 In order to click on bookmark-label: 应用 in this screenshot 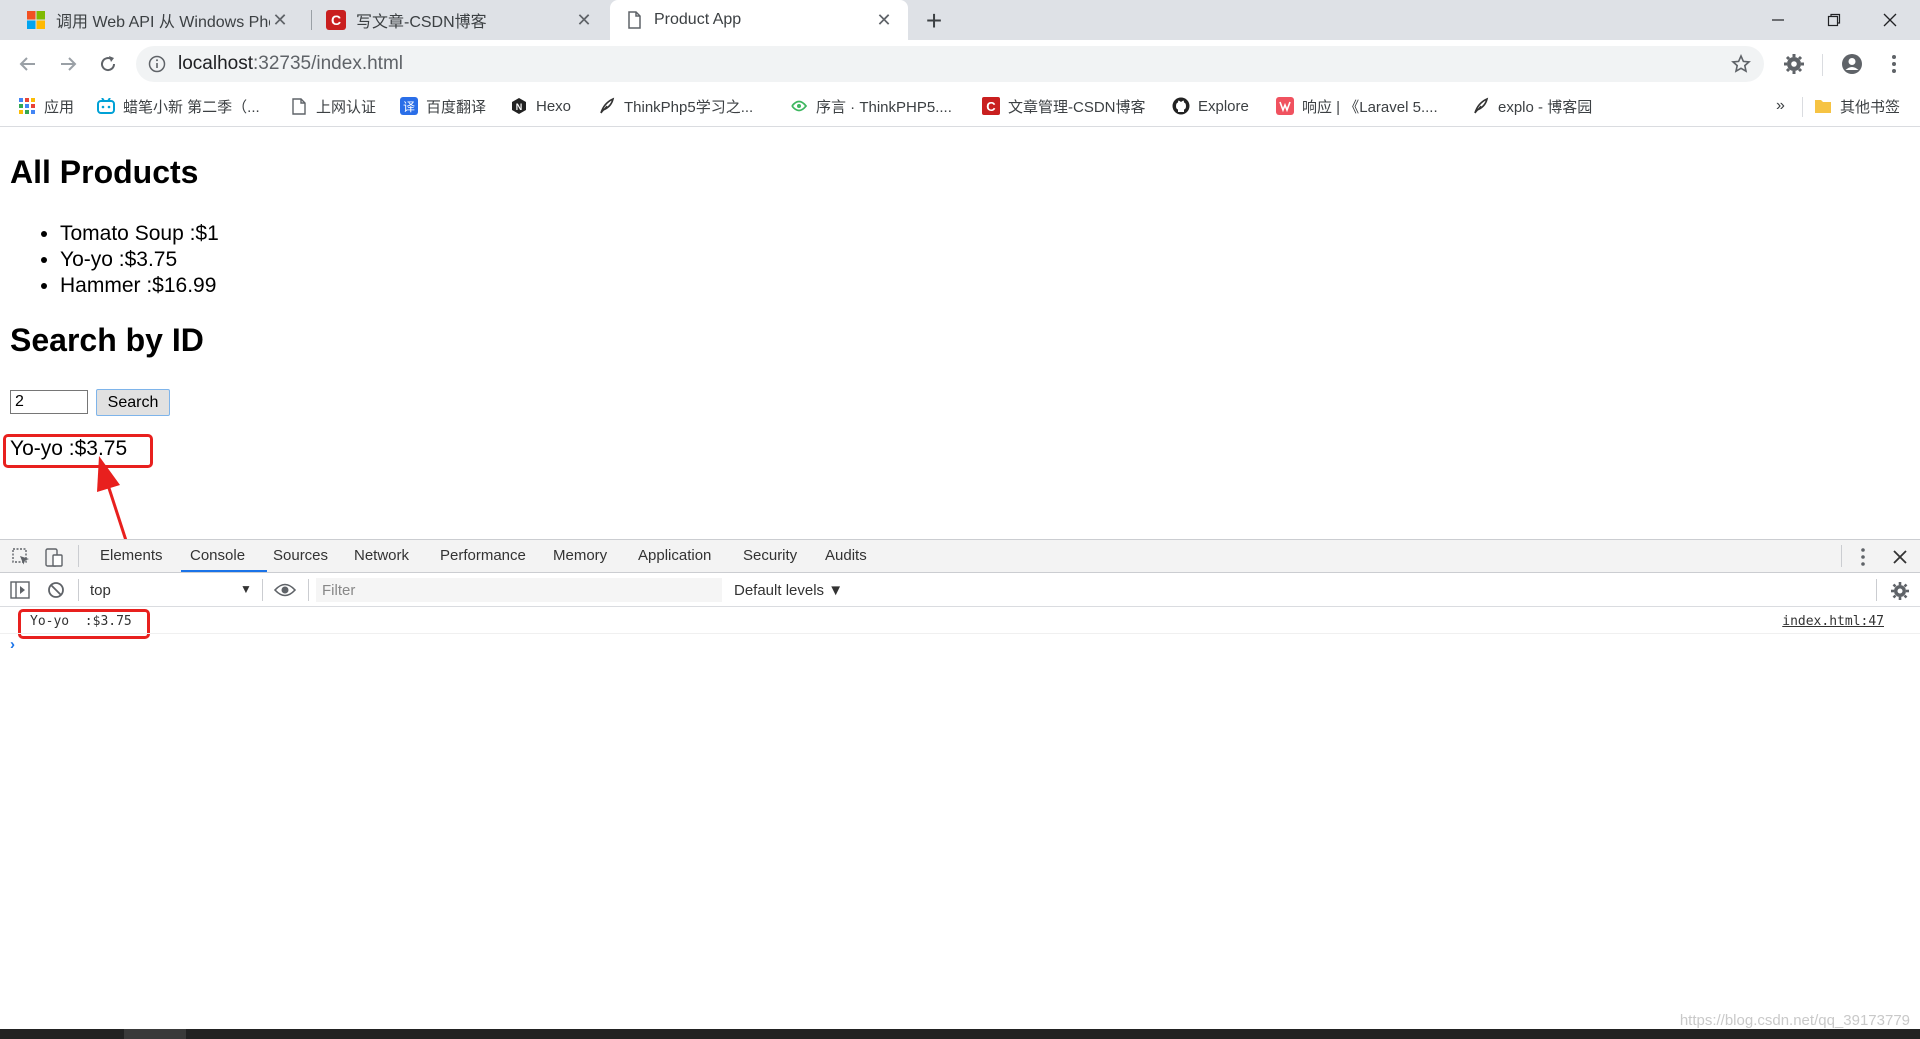, I will do `click(59, 107)`.